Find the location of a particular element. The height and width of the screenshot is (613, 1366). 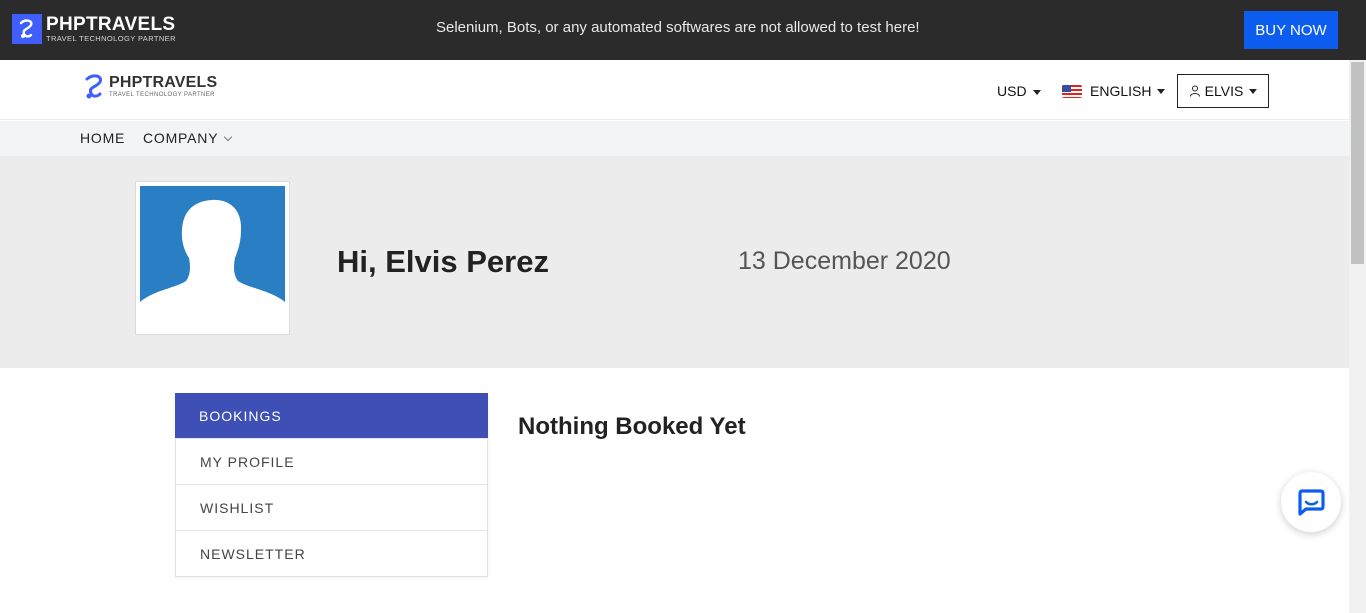

main-nav: HOME COMPANY is located at coordinates (674, 138).